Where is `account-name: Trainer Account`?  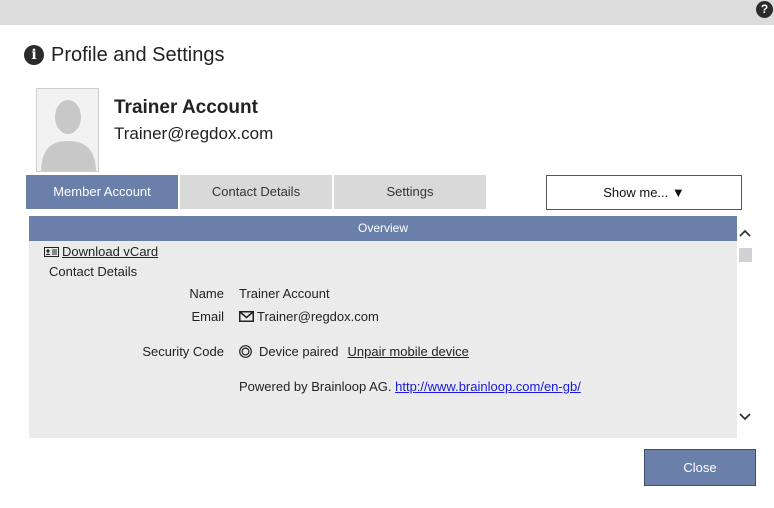 account-name: Trainer Account is located at coordinates (186, 107).